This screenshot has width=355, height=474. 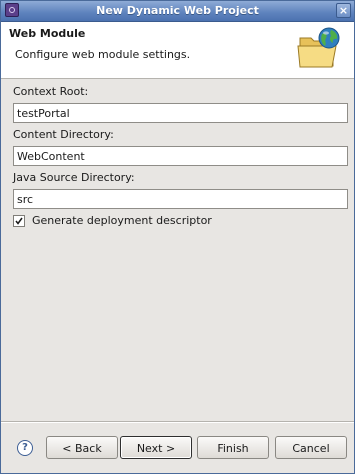 What do you see at coordinates (180, 156) in the screenshot?
I see `content-directory-field` at bounding box center [180, 156].